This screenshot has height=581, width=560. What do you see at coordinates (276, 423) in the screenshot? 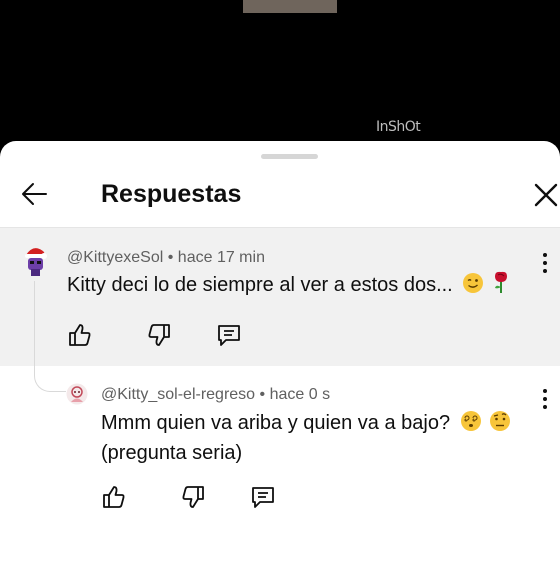
I see `reply-text-content-1: Mmm quien va ariba y quien va a bajo?` at bounding box center [276, 423].